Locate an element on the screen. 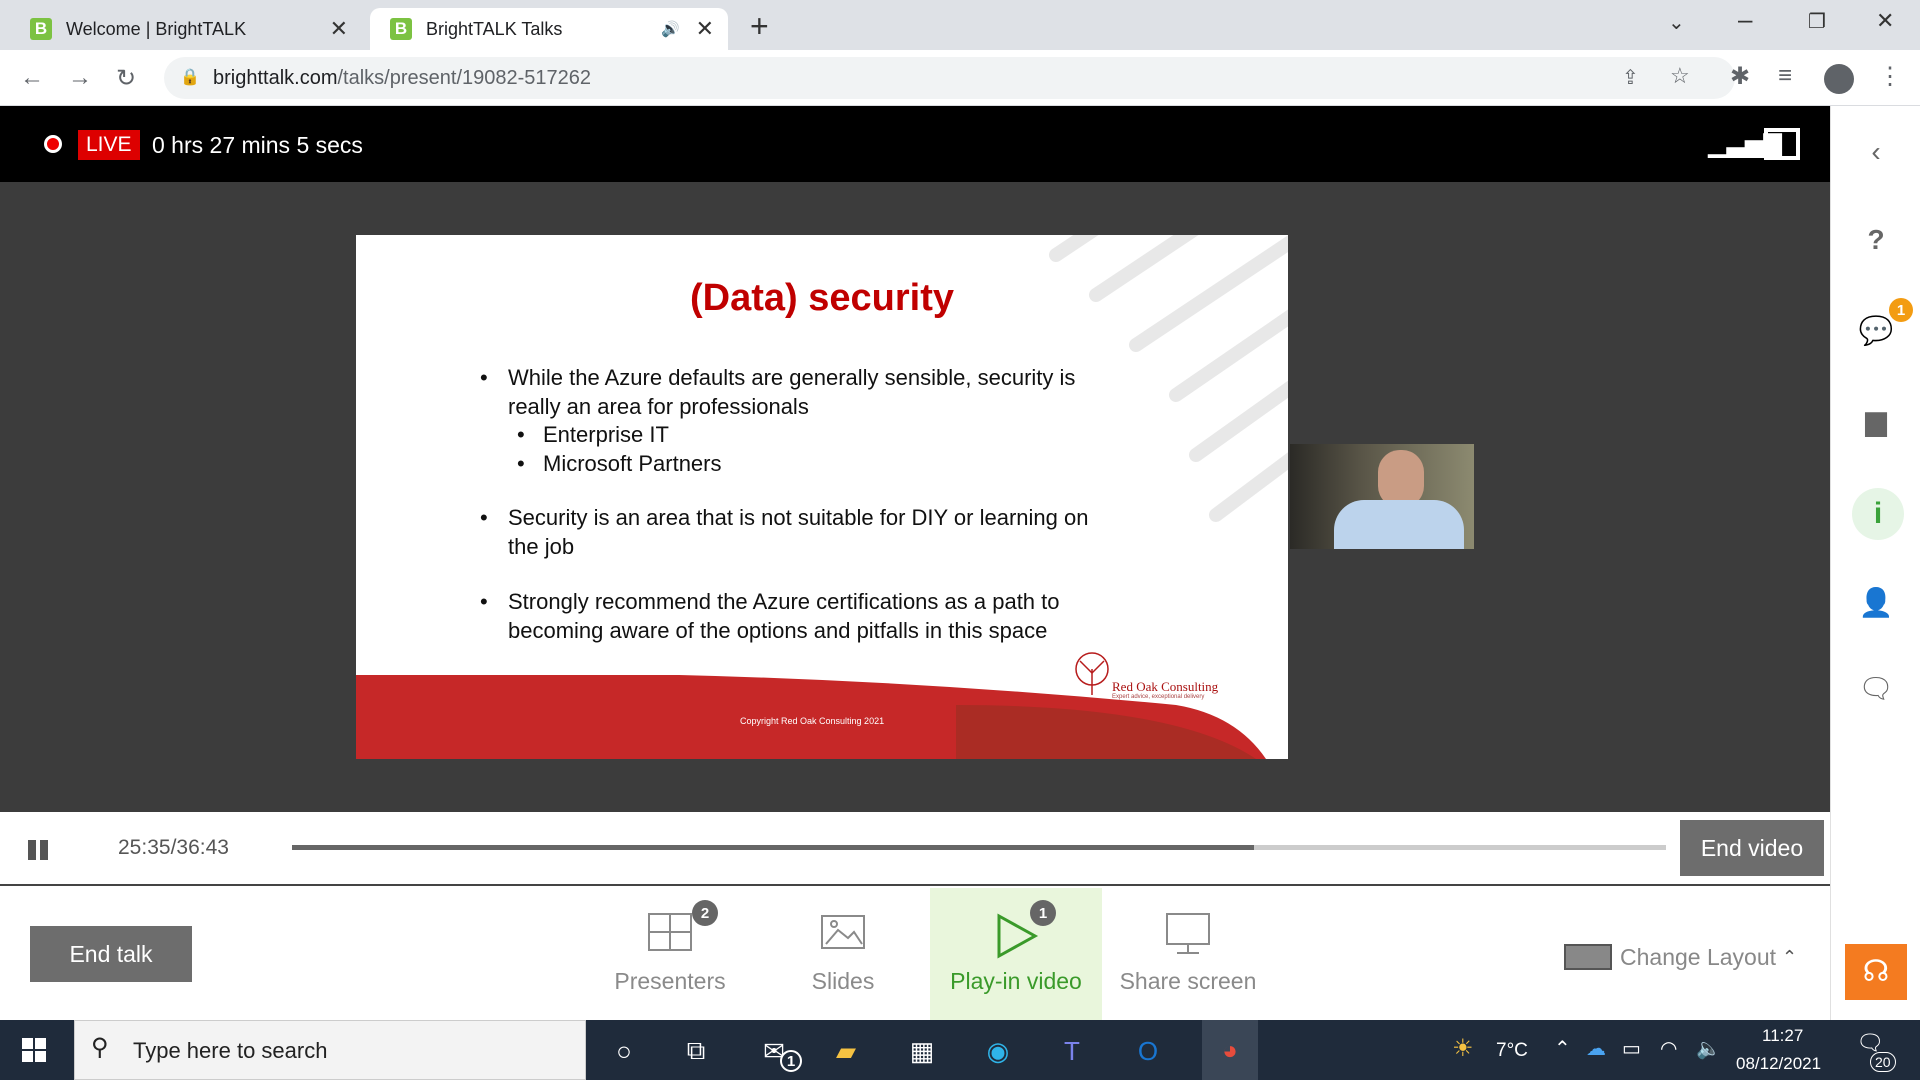 The image size is (1920, 1080). slide-bullet-continued: the job is located at coordinates (541, 546).